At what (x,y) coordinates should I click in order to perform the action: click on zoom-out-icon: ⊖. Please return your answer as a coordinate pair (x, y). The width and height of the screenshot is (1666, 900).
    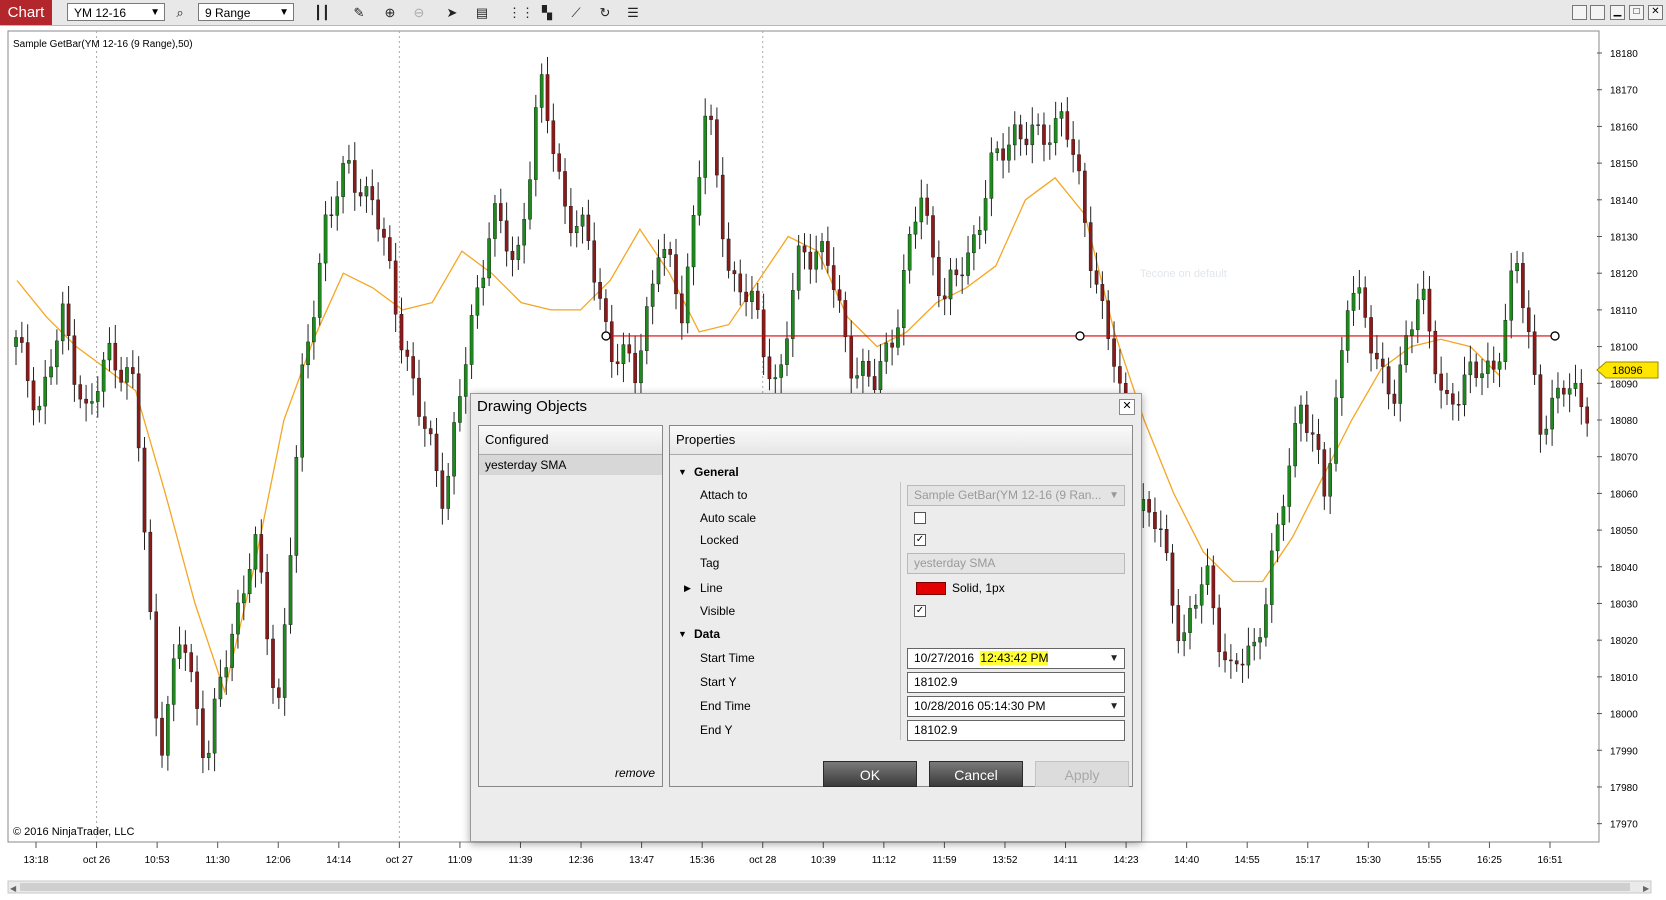
    Looking at the image, I should click on (419, 12).